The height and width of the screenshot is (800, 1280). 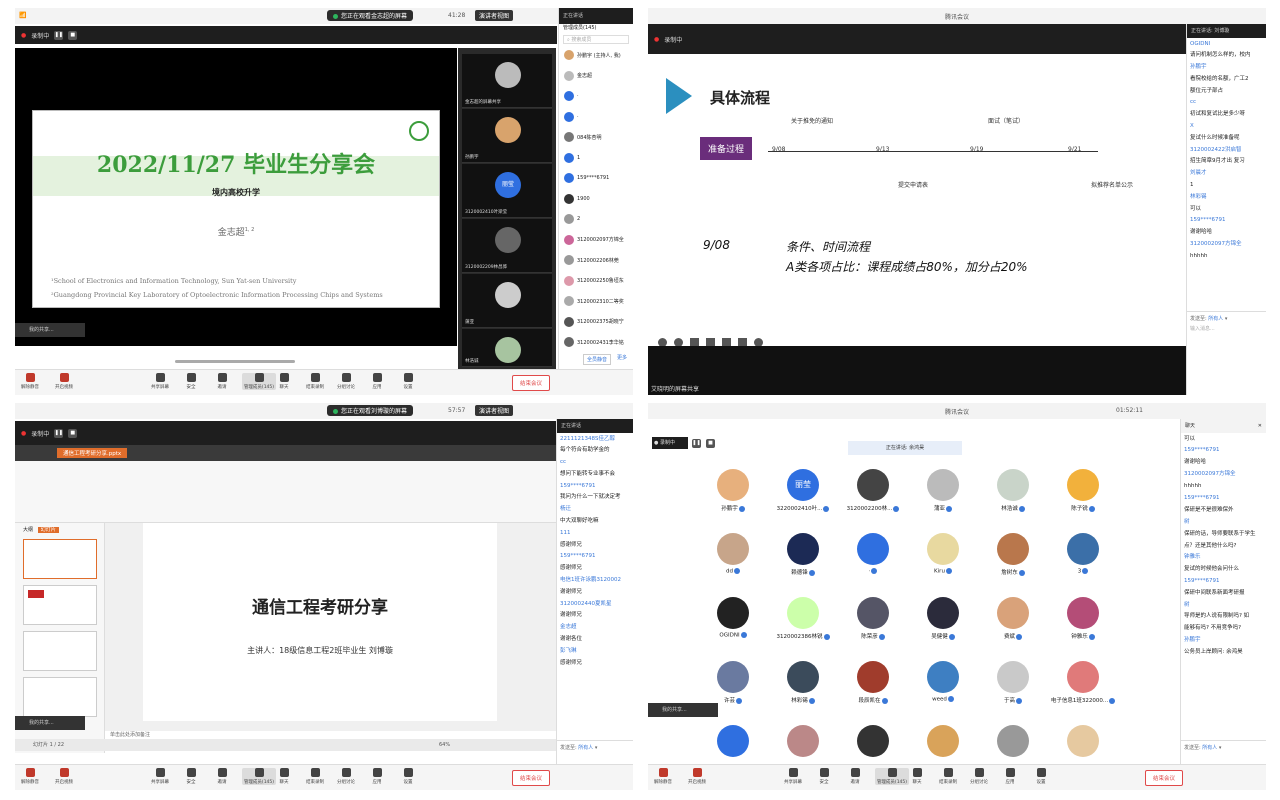 I want to click on video-tile: 林浩诚, so click(x=507, y=348).